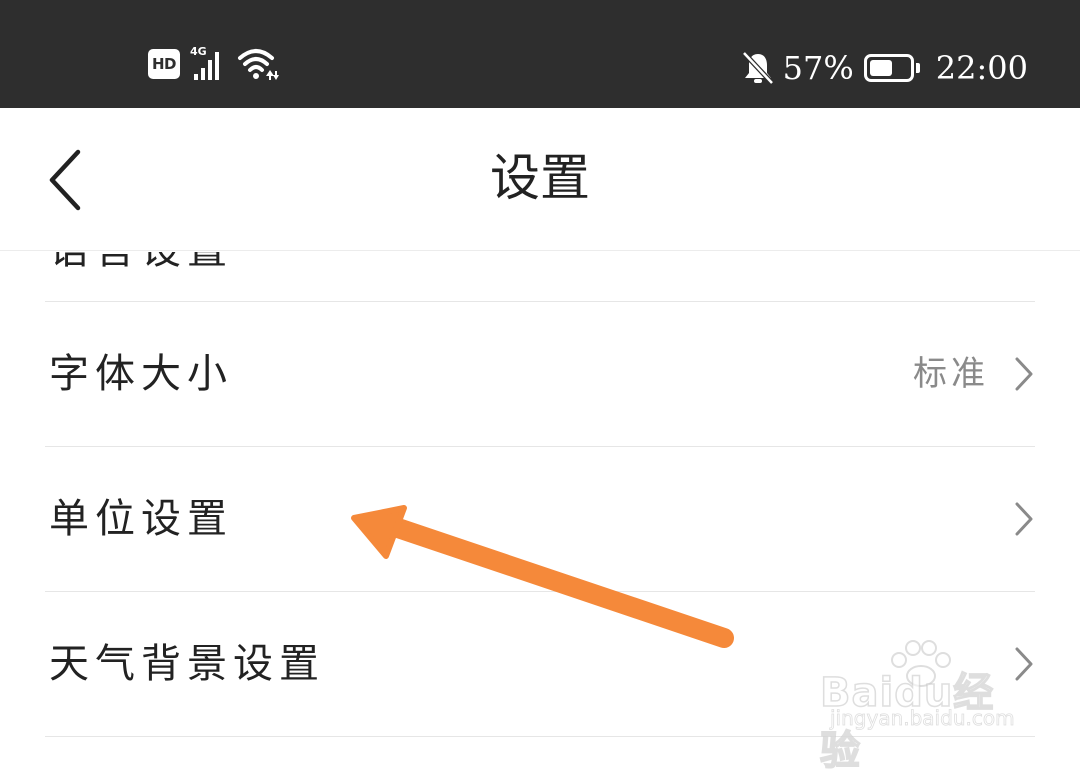 The image size is (1080, 776). Describe the element at coordinates (540, 54) in the screenshot. I see `status-bar: HD 4G 57% 22:00` at that location.